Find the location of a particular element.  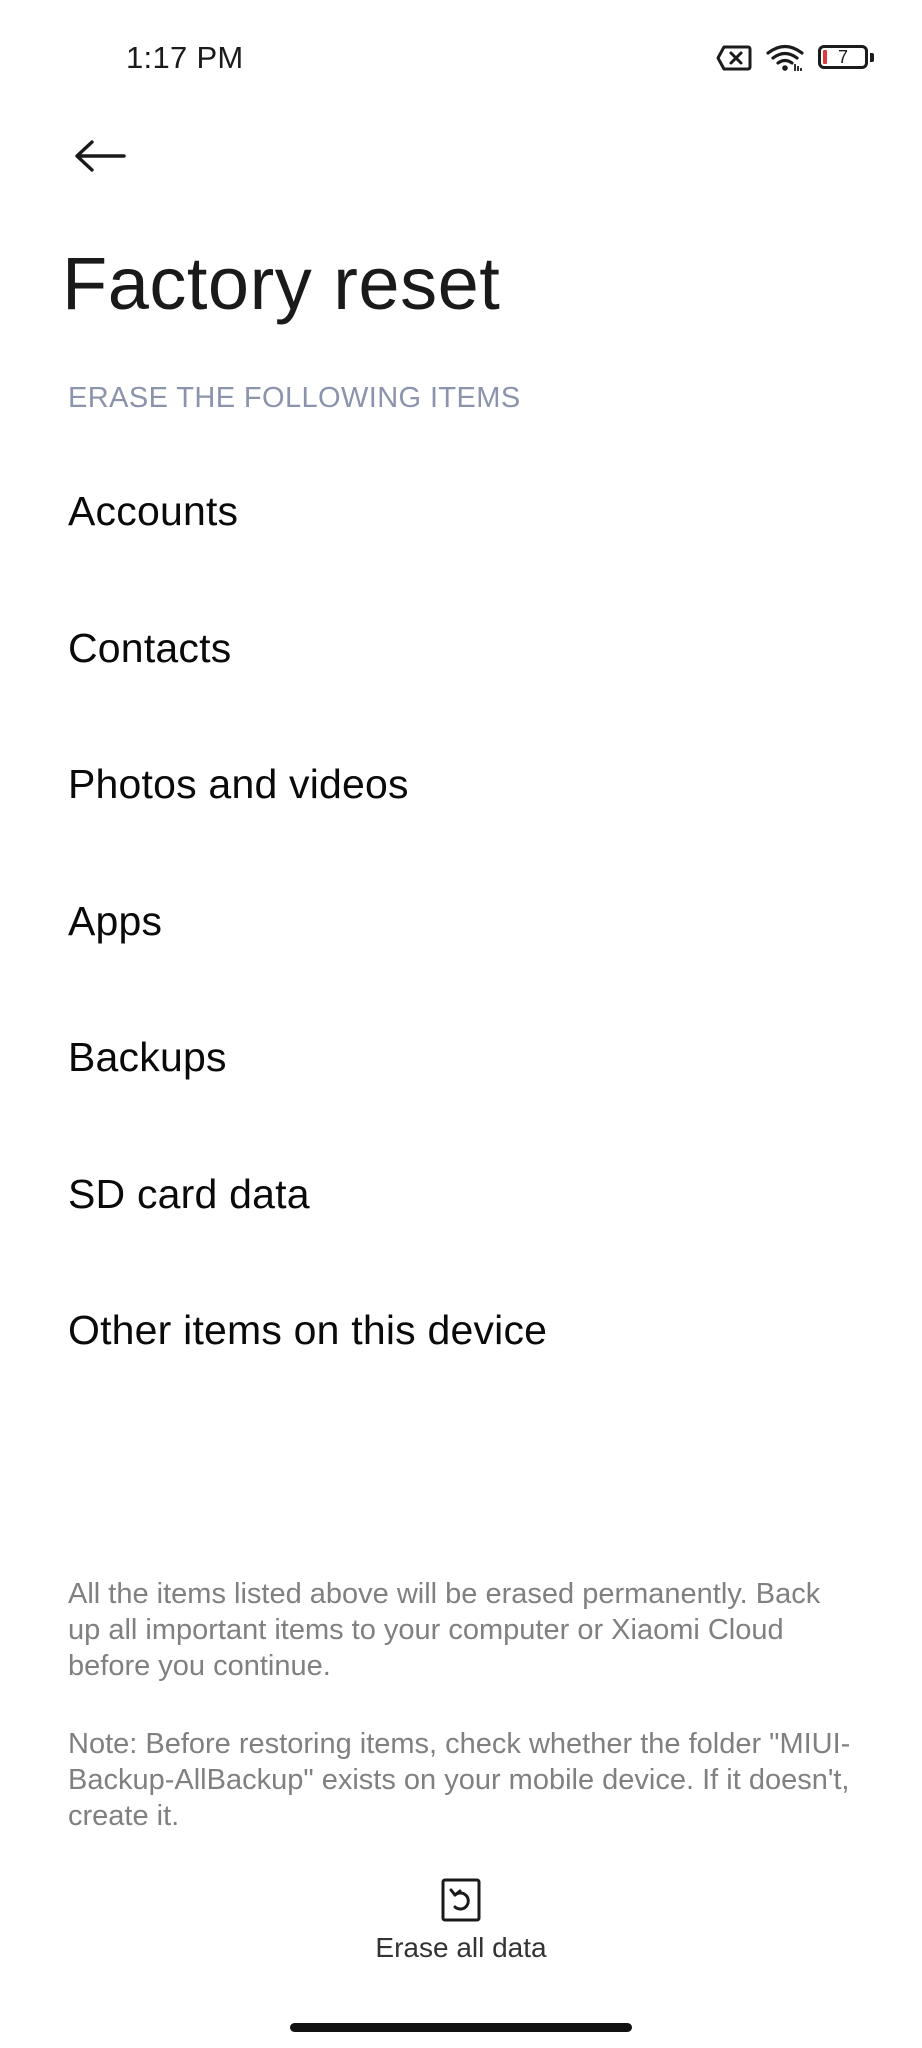

back-button is located at coordinates (100, 158).